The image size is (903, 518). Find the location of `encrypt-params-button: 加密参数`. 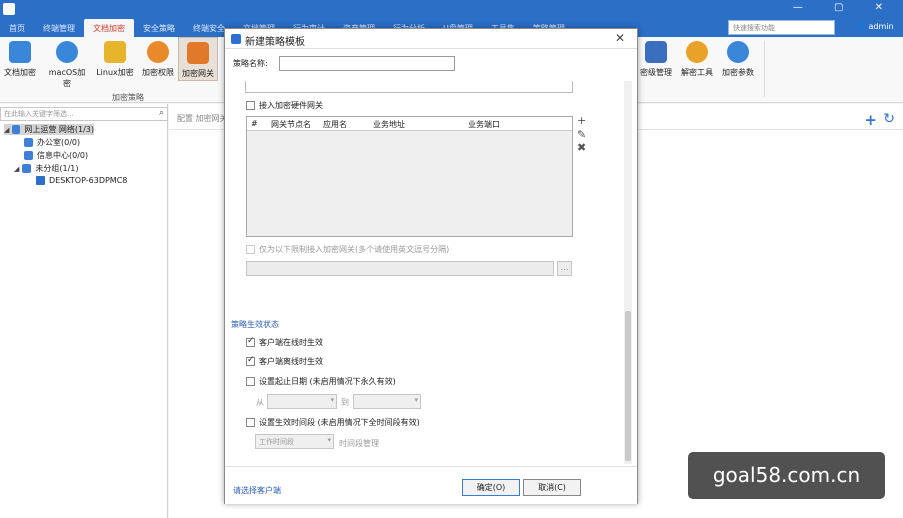

encrypt-params-button: 加密参数 is located at coordinates (738, 59).